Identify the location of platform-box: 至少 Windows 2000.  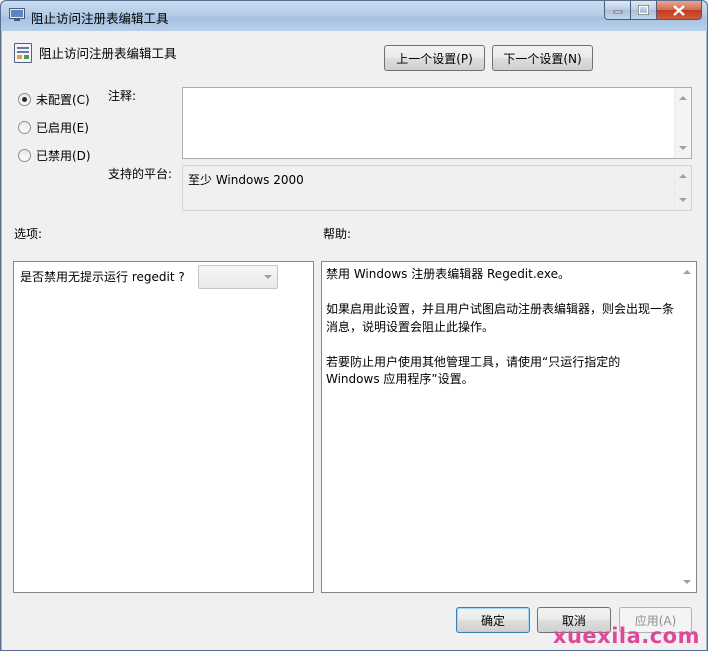
(437, 188).